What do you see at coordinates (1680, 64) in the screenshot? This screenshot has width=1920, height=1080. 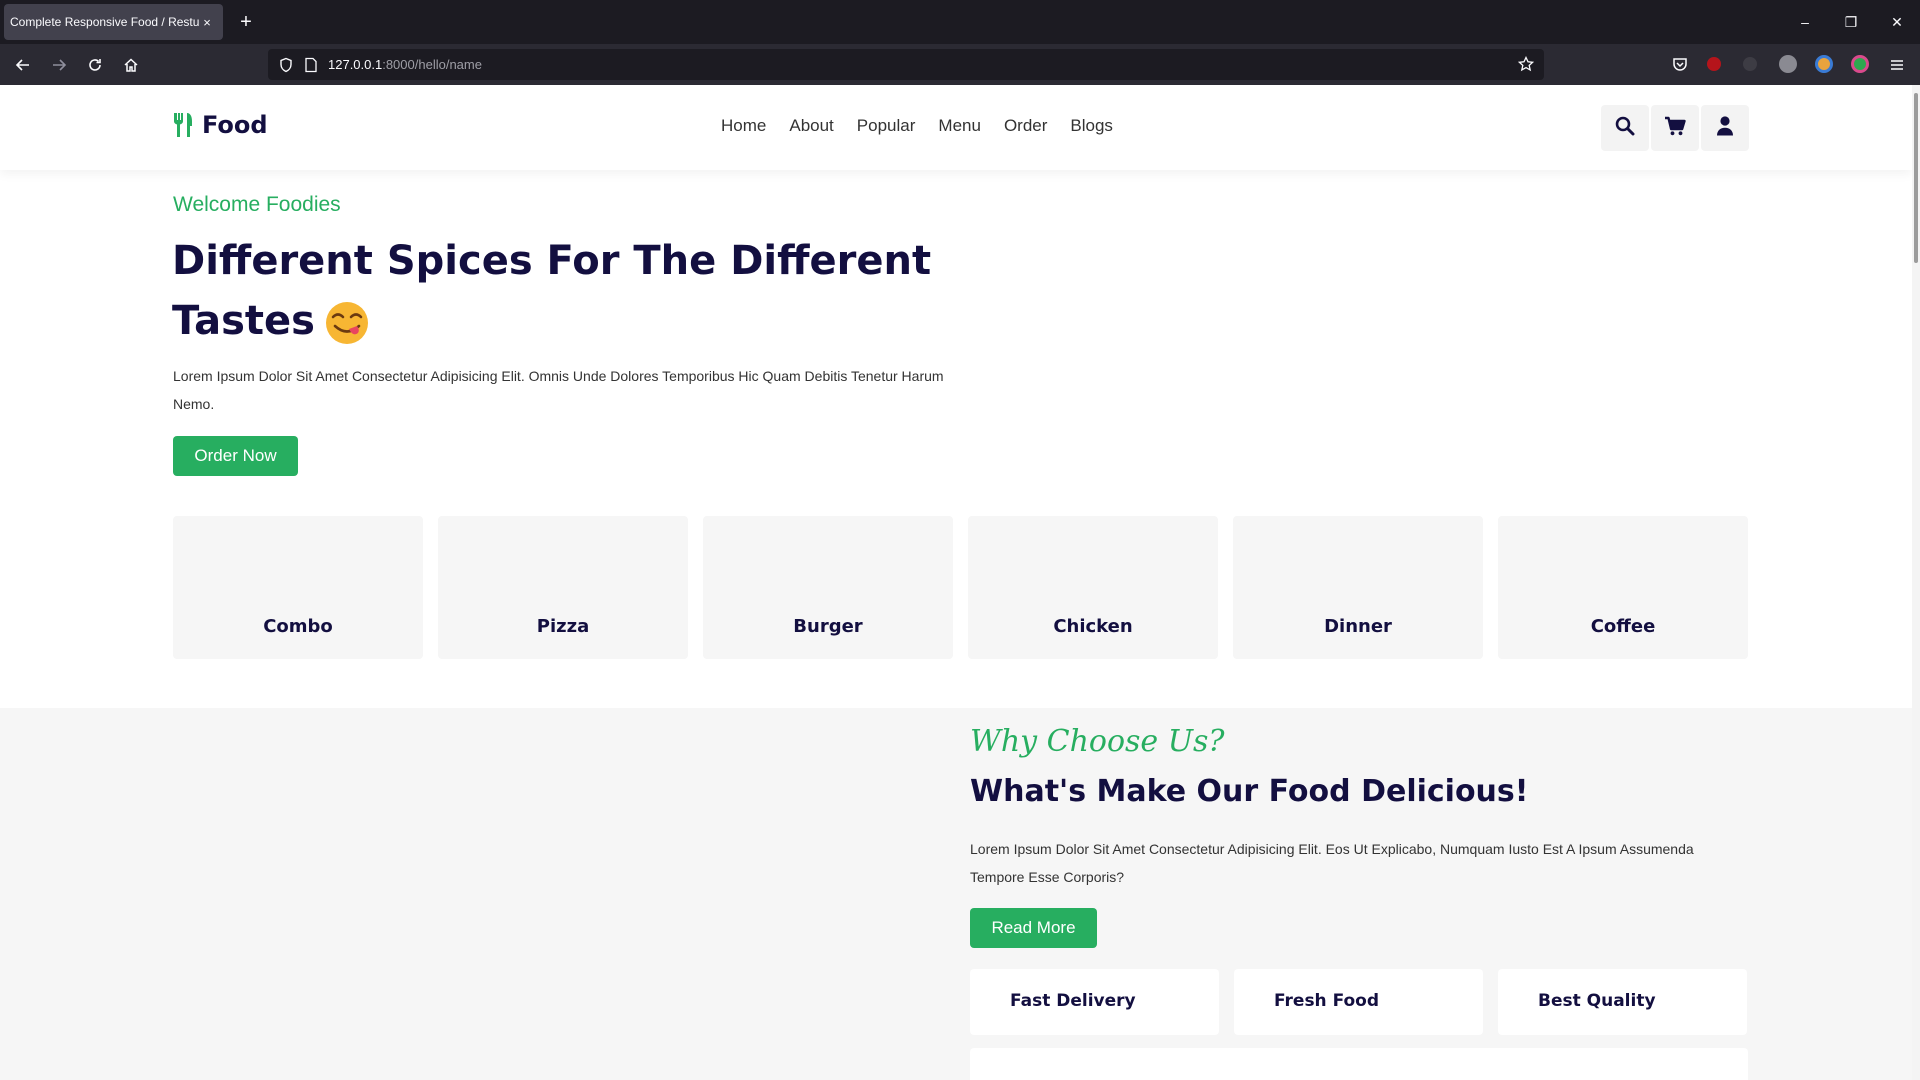 I see `pocket-icon` at bounding box center [1680, 64].